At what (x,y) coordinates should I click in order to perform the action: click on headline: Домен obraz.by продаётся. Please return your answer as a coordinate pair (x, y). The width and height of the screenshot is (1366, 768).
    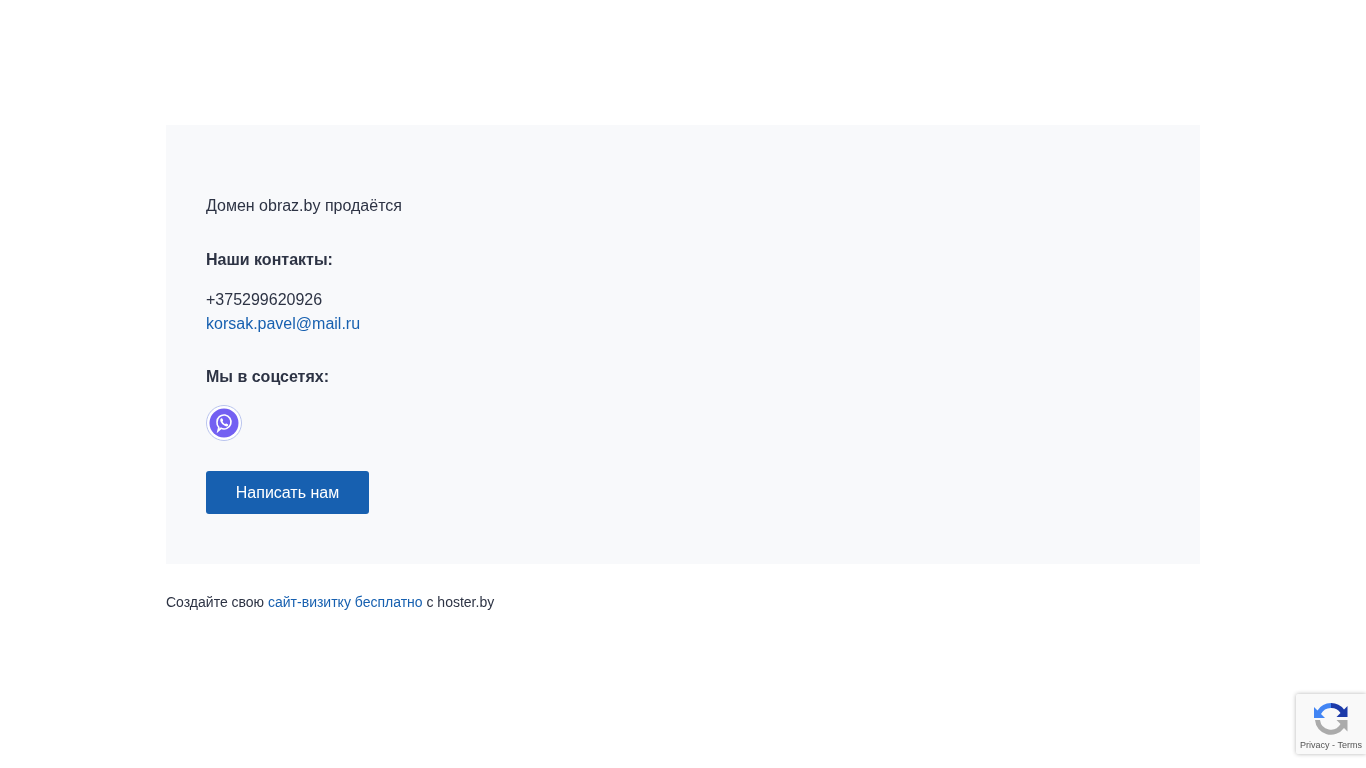
    Looking at the image, I should click on (304, 206).